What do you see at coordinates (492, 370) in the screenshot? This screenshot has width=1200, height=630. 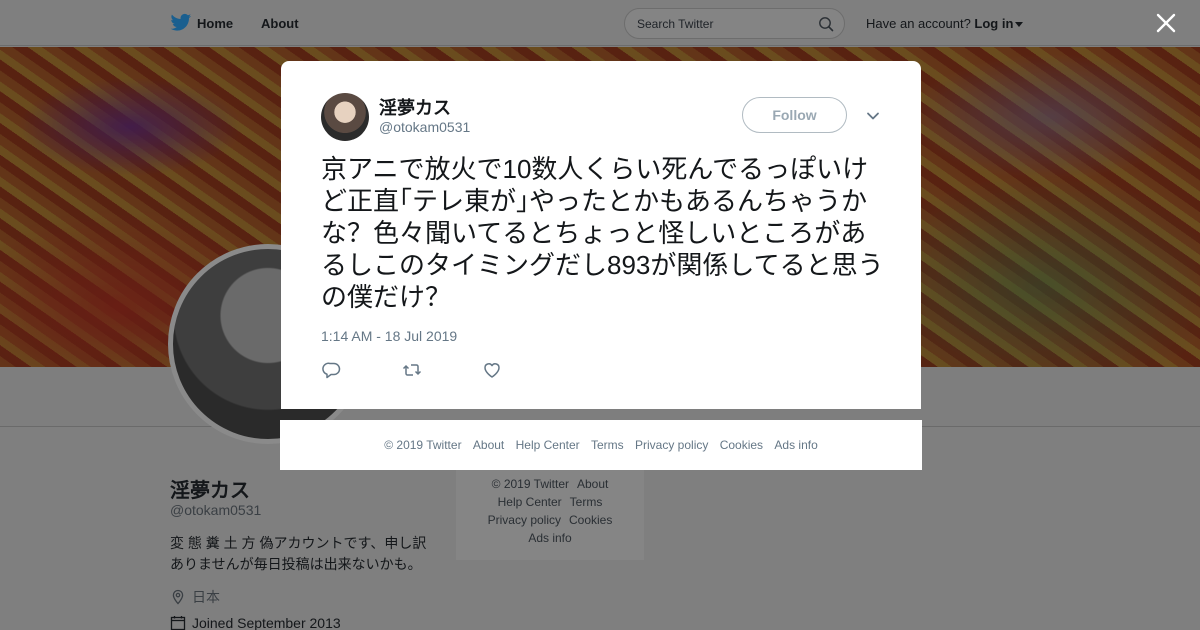 I see `like-icon` at bounding box center [492, 370].